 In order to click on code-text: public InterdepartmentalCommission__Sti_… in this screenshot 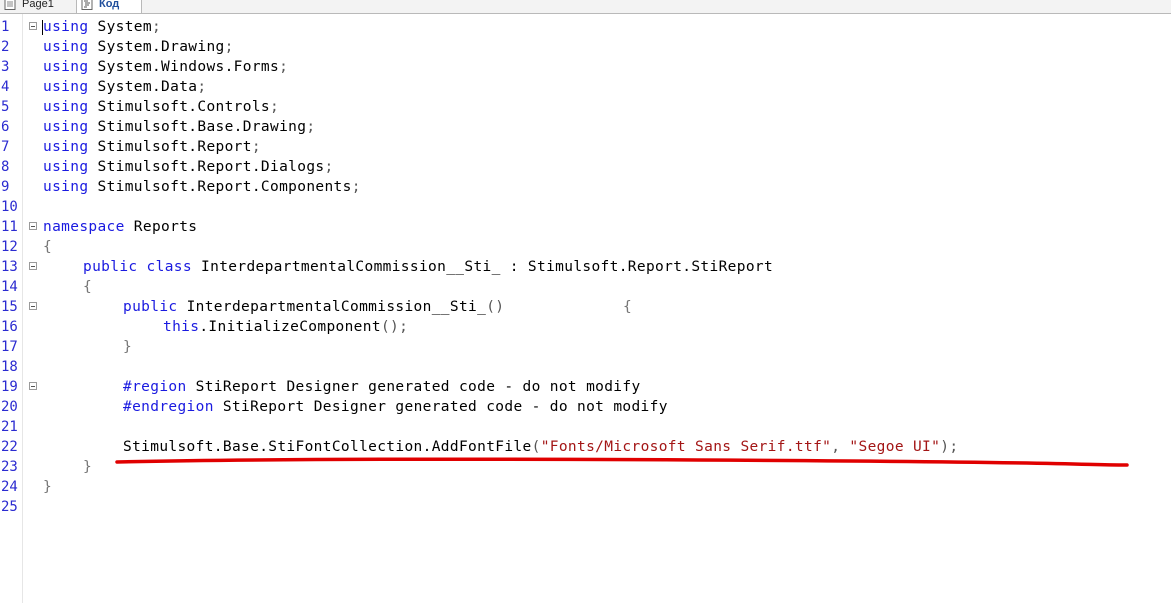, I will do `click(313, 307)`.